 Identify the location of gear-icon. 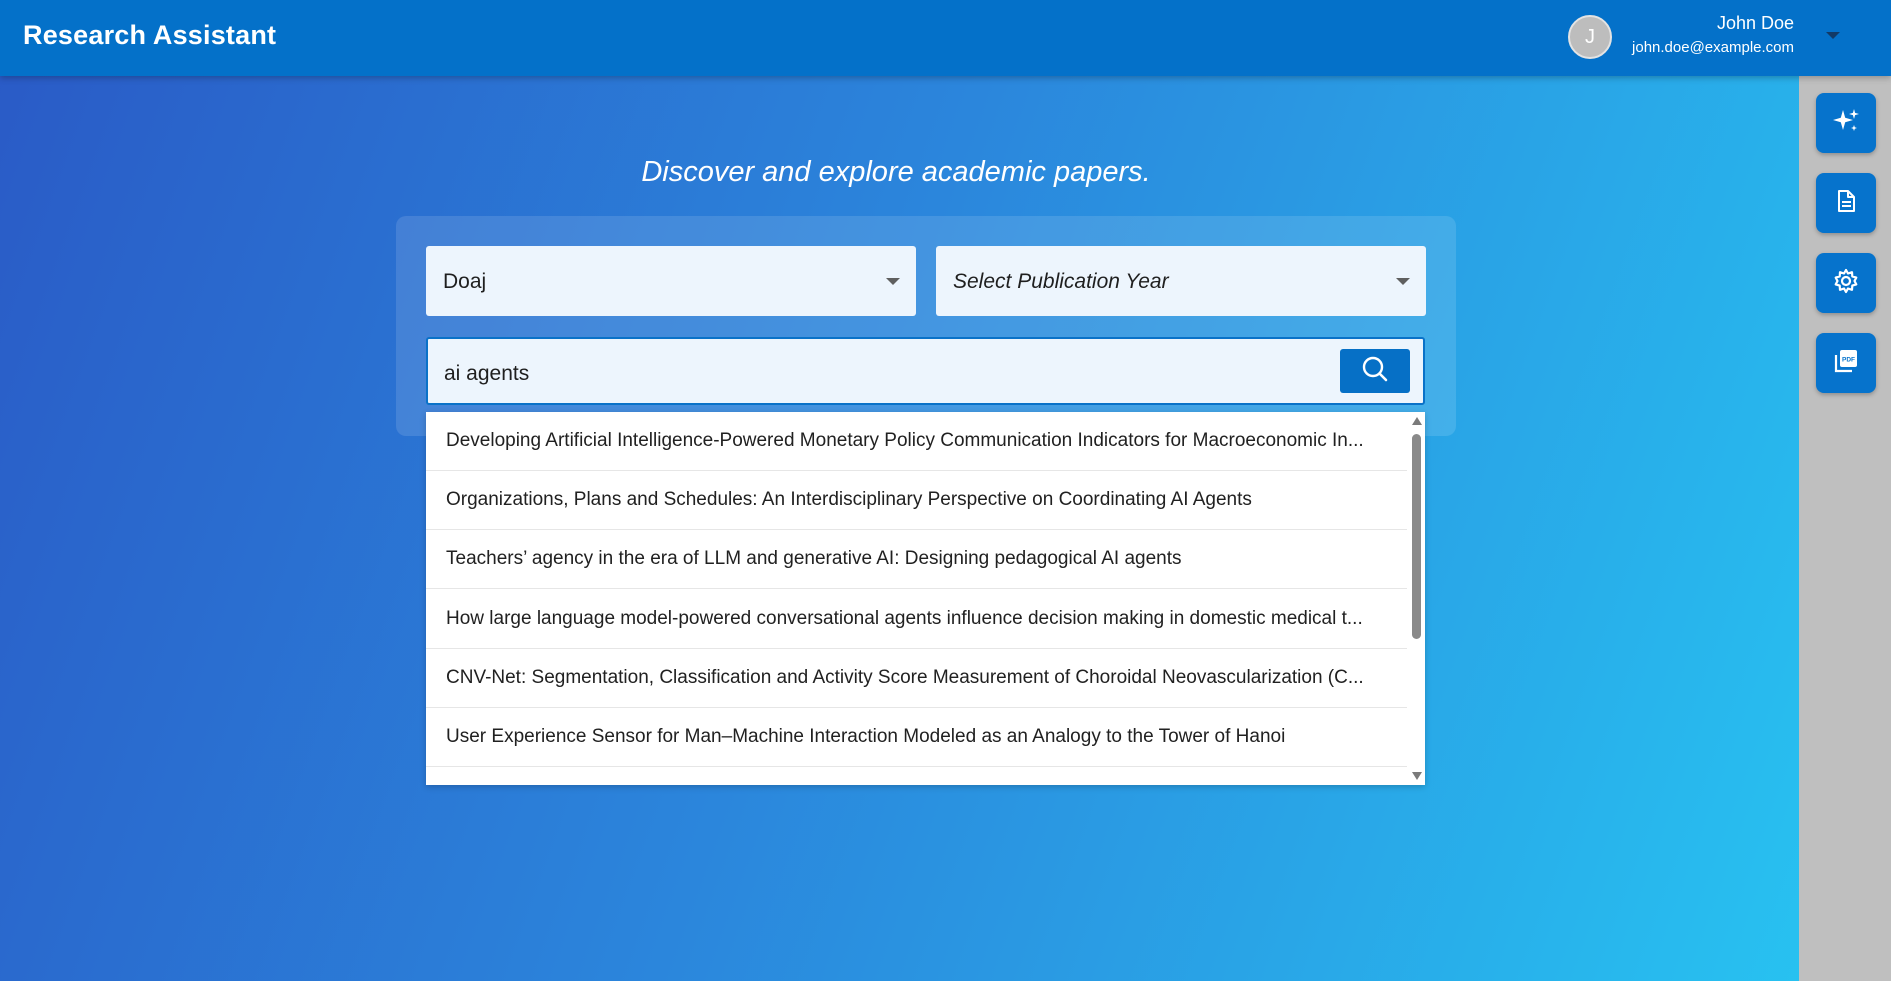
(1846, 283).